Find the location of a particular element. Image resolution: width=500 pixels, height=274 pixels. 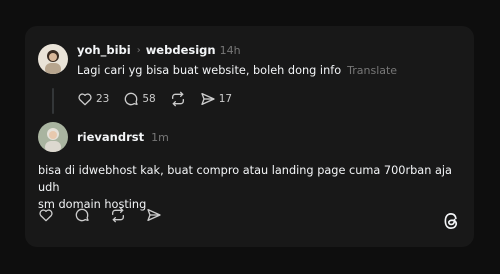

thread-connector-line is located at coordinates (53, 101).